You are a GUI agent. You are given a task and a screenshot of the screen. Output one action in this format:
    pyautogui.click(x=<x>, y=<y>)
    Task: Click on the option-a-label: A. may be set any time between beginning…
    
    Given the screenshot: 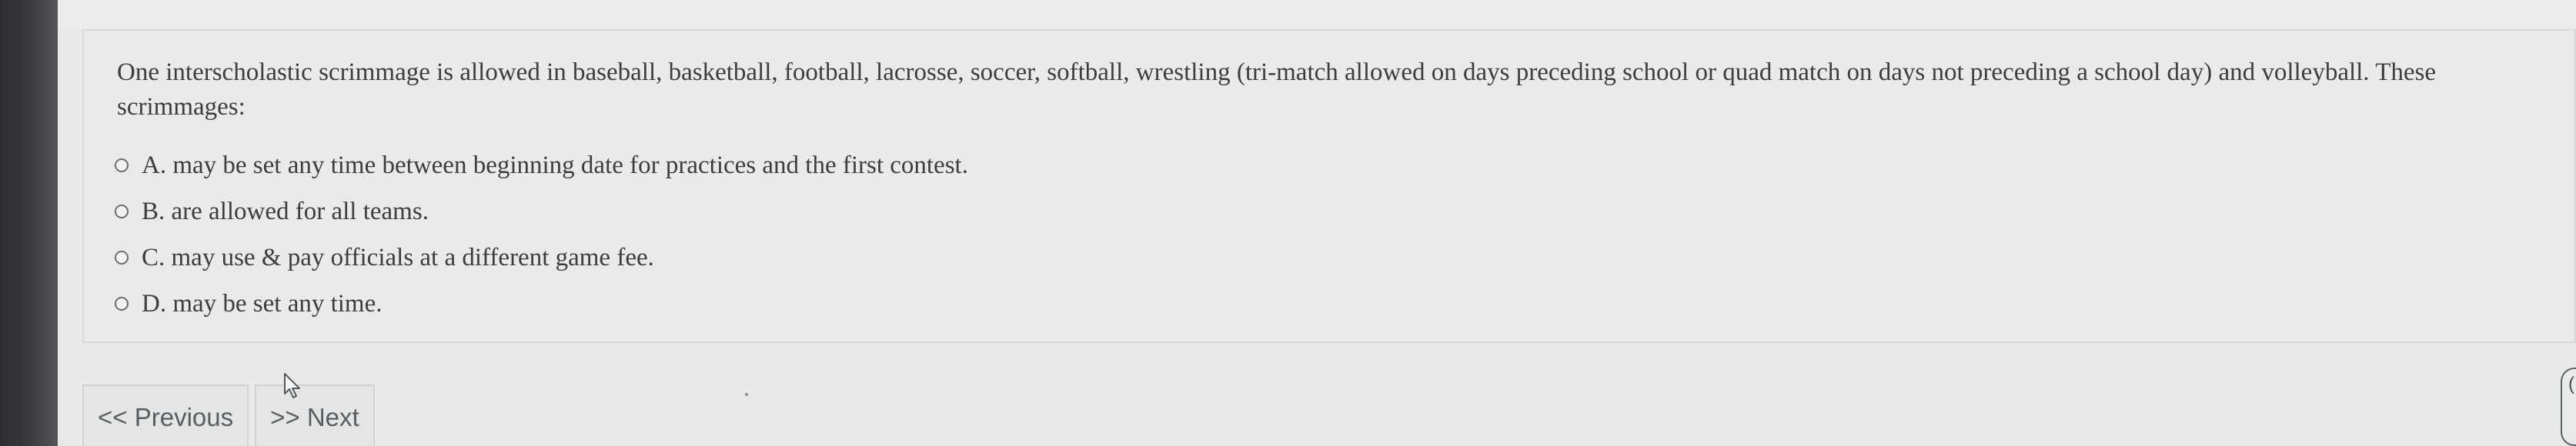 What is the action you would take?
    pyautogui.click(x=555, y=165)
    